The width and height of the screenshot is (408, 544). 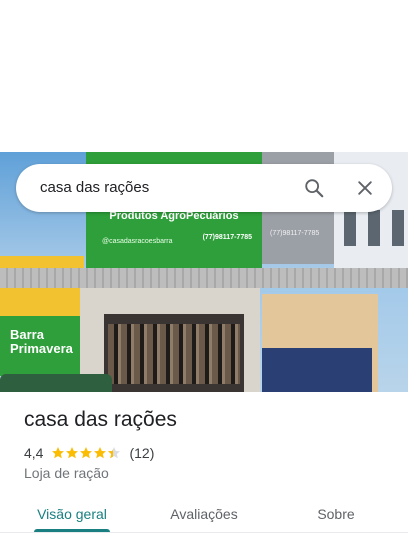 I want to click on rating-row: 4,4 (12), so click(x=89, y=453).